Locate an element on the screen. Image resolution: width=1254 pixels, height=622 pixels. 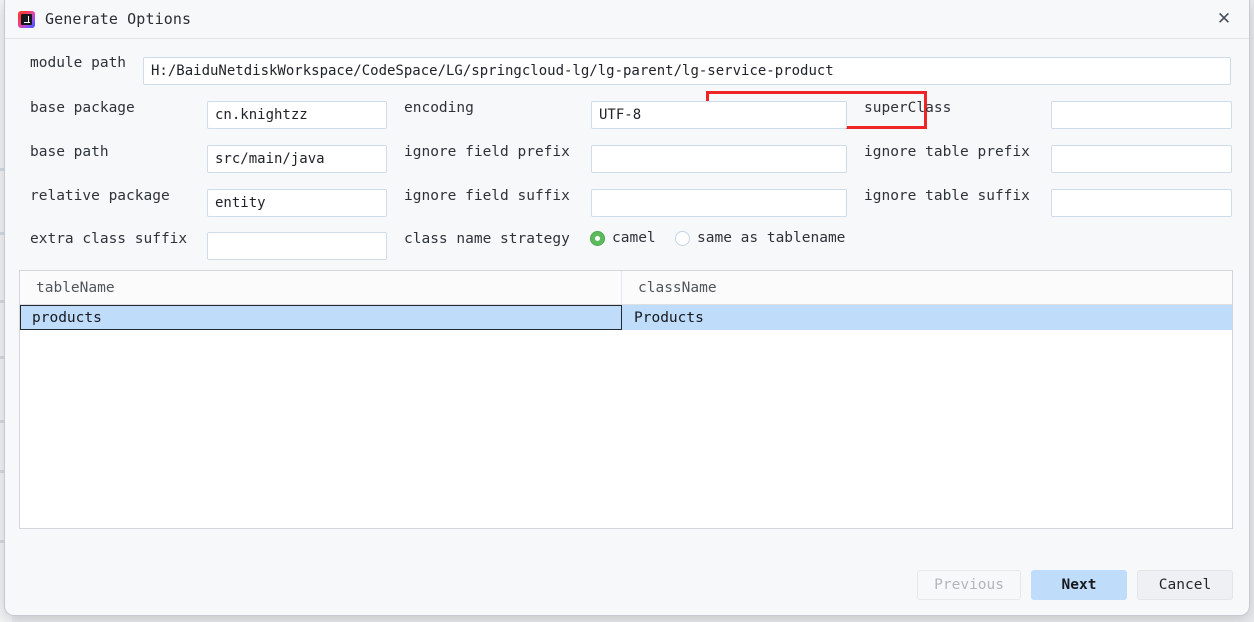
cell-classname: Products is located at coordinates (927, 317).